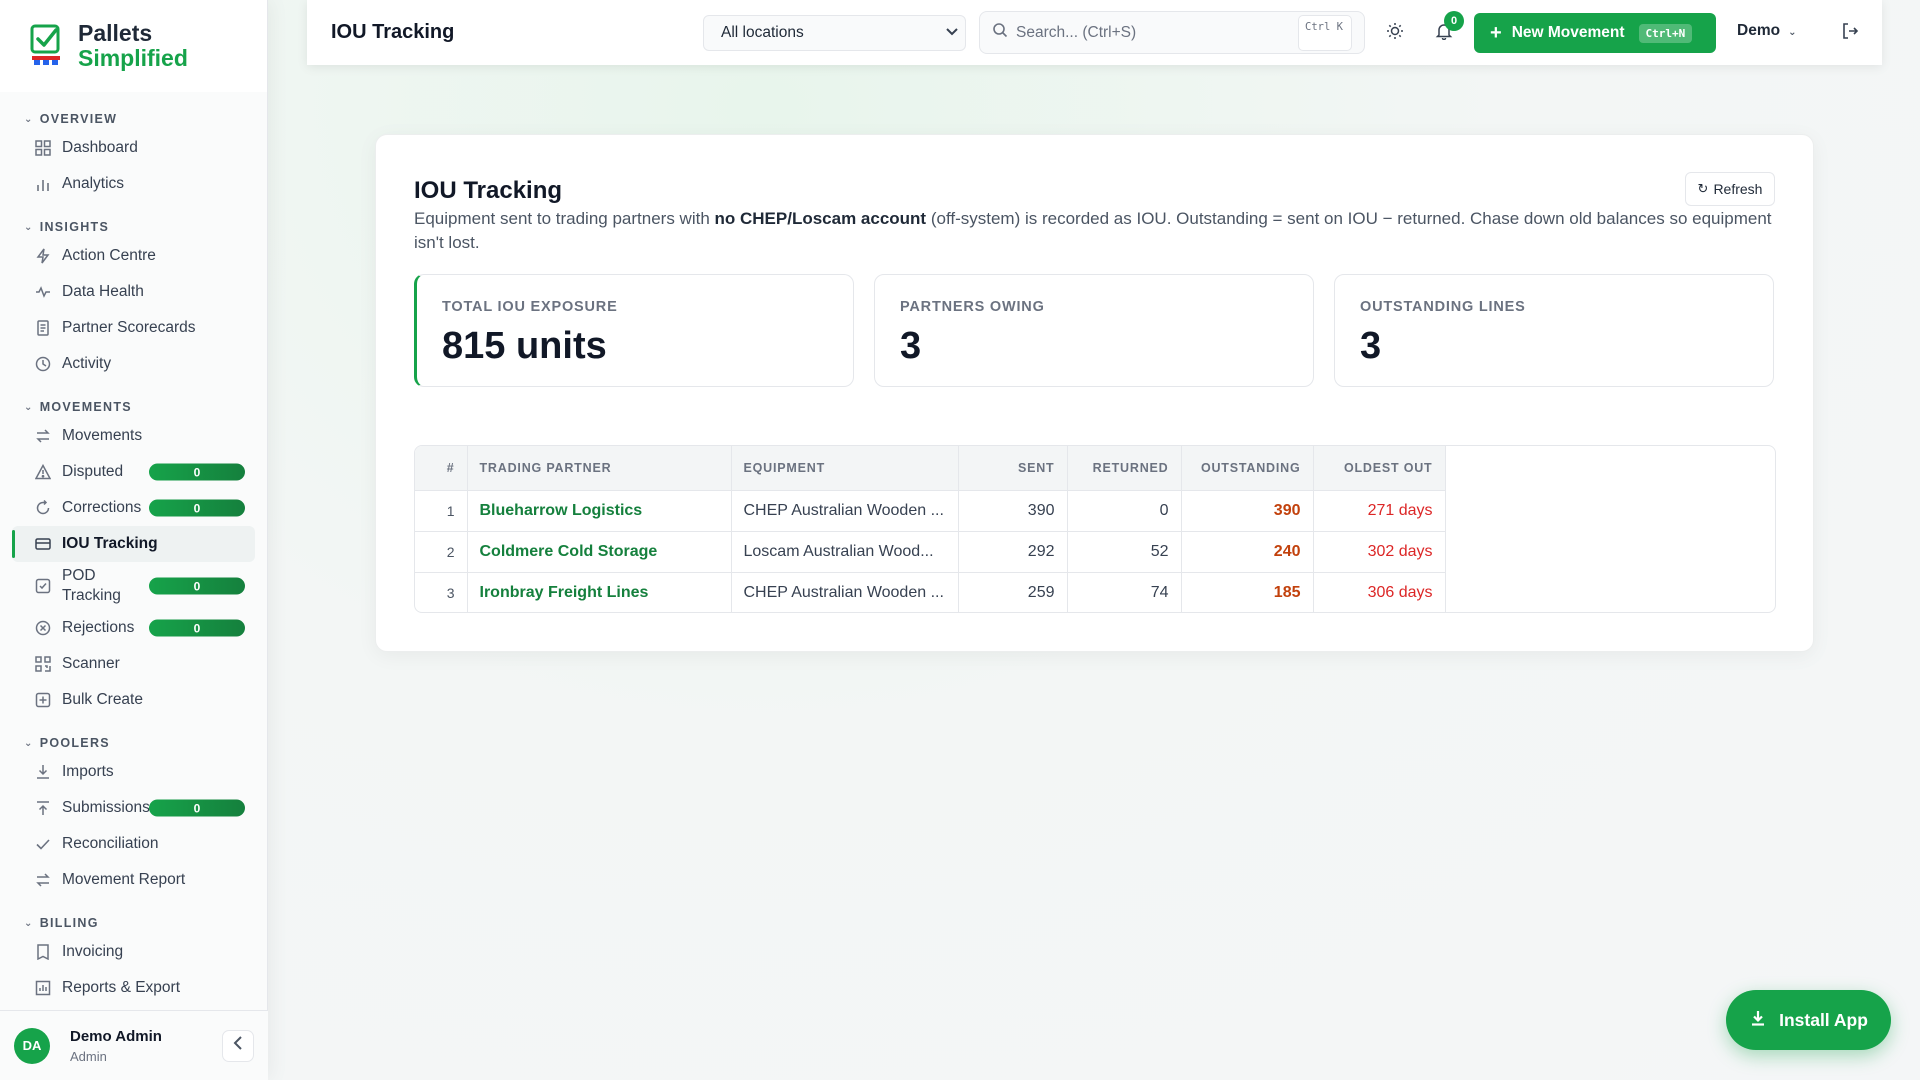  Describe the element at coordinates (133, 436) in the screenshot. I see `sidebar-item-movements: Movements` at that location.